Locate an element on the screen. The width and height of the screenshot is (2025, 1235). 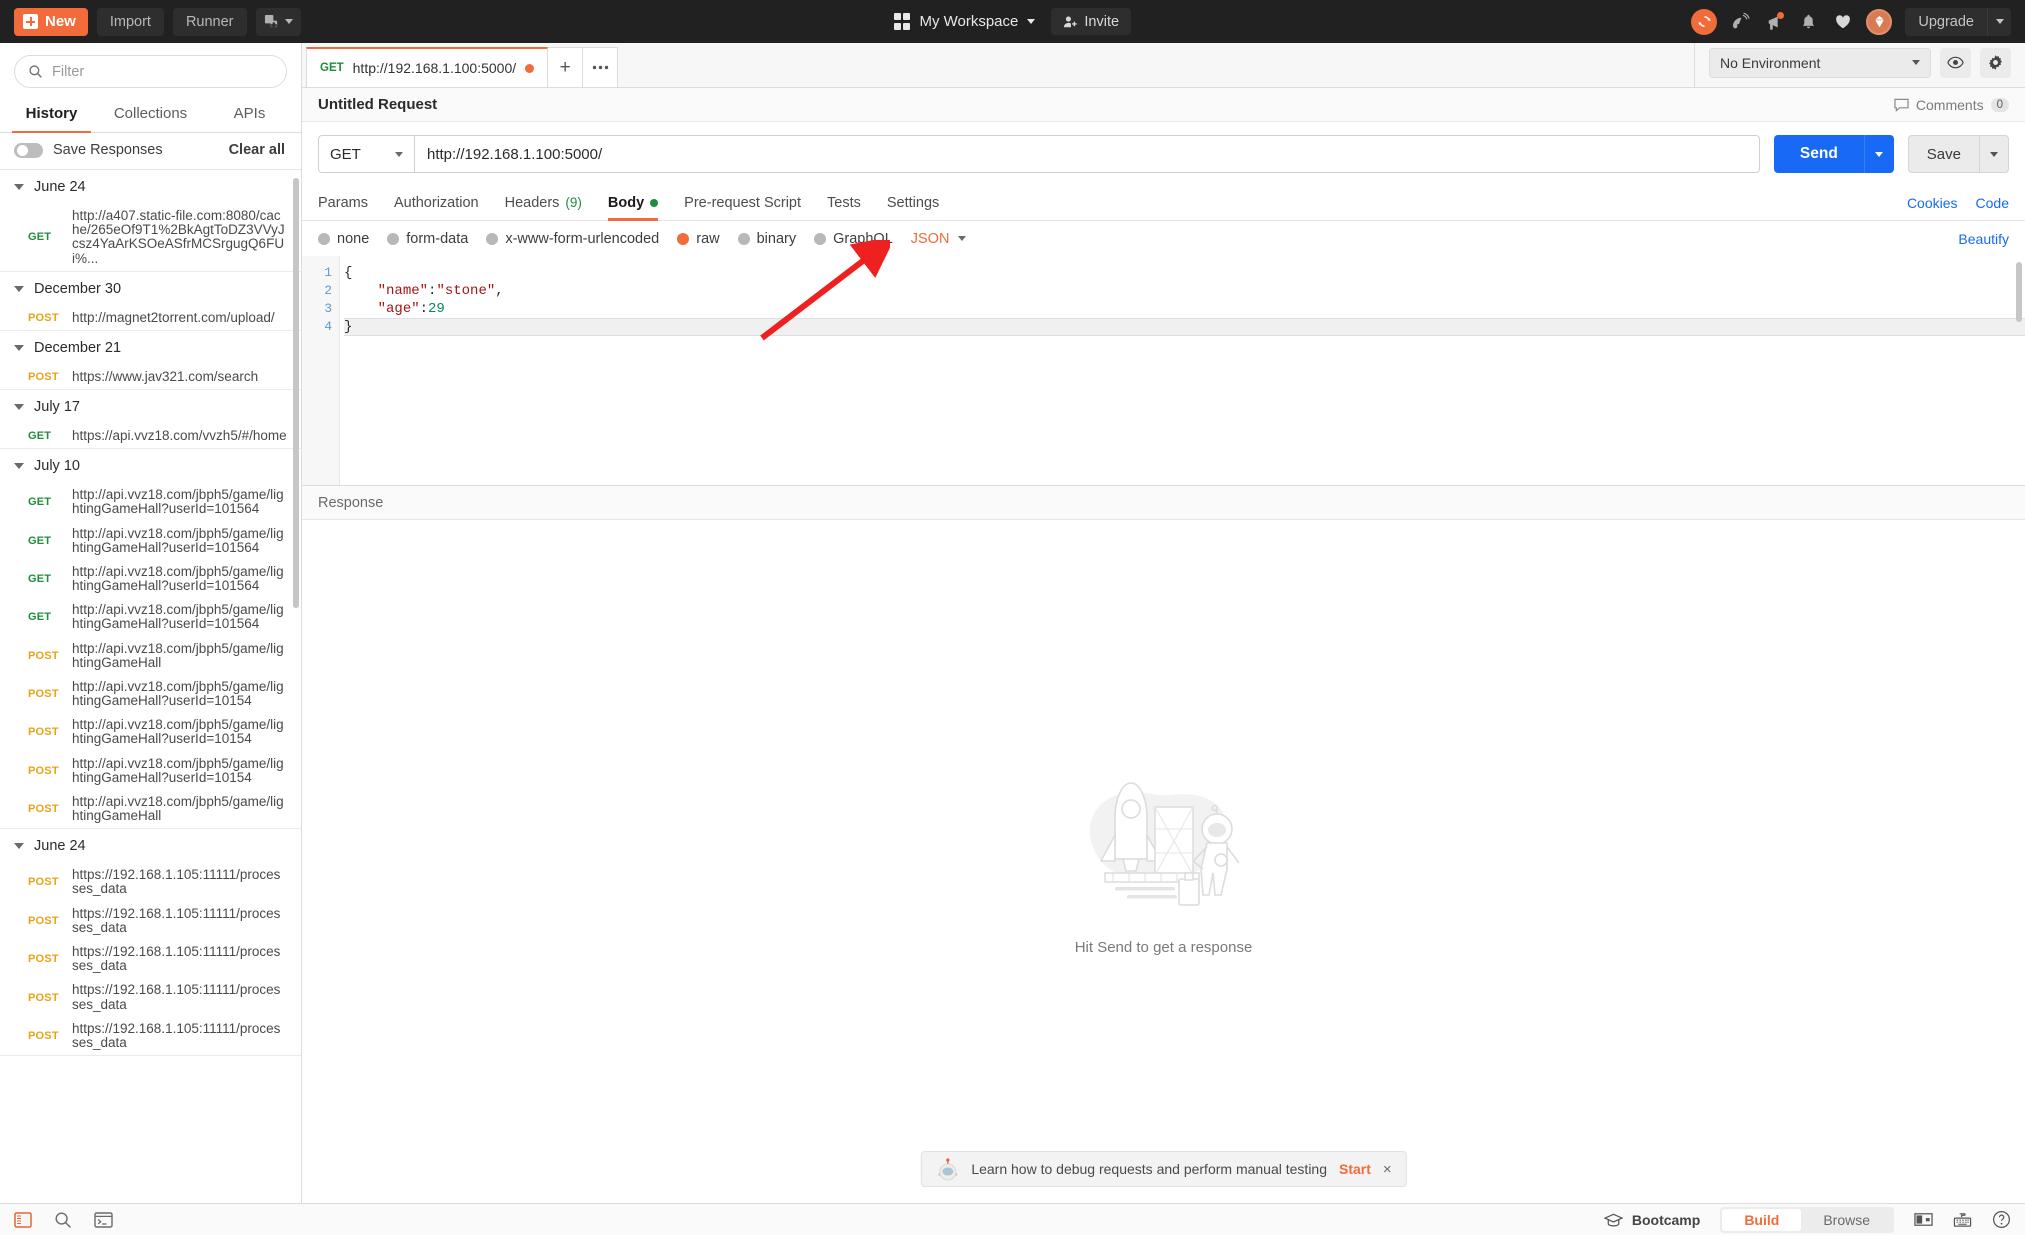
history-date-header: December 30 is located at coordinates (150, 289).